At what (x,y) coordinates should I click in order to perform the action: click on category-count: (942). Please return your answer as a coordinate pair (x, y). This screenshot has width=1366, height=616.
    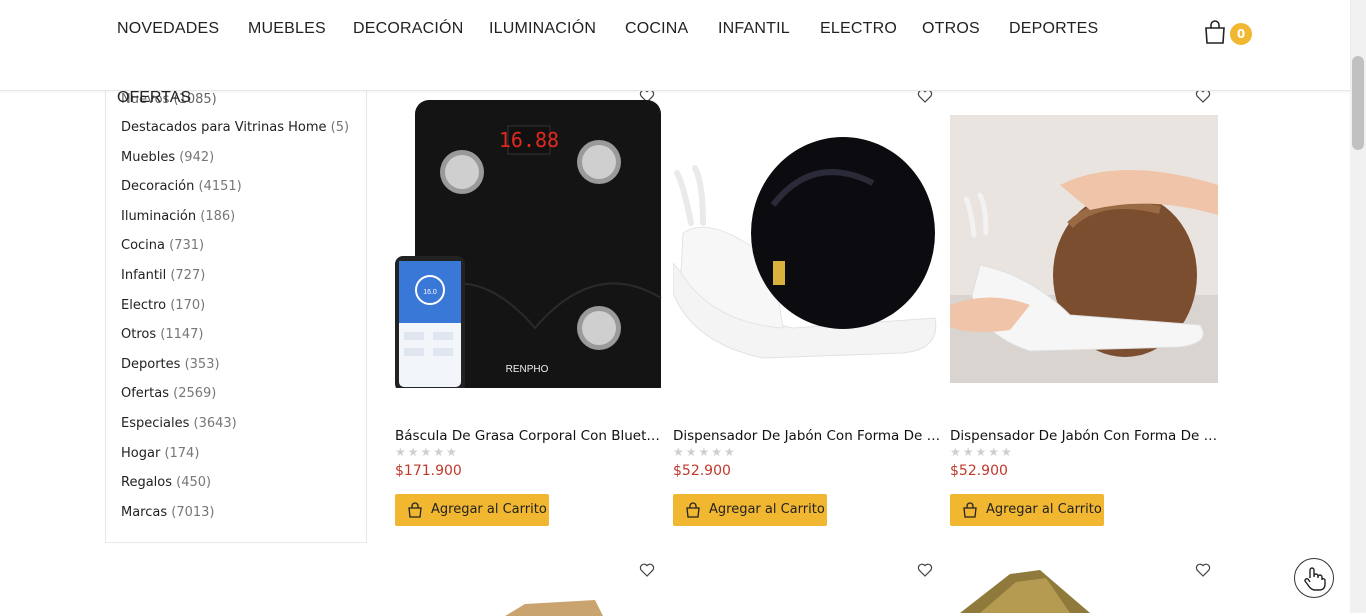
    Looking at the image, I should click on (197, 157).